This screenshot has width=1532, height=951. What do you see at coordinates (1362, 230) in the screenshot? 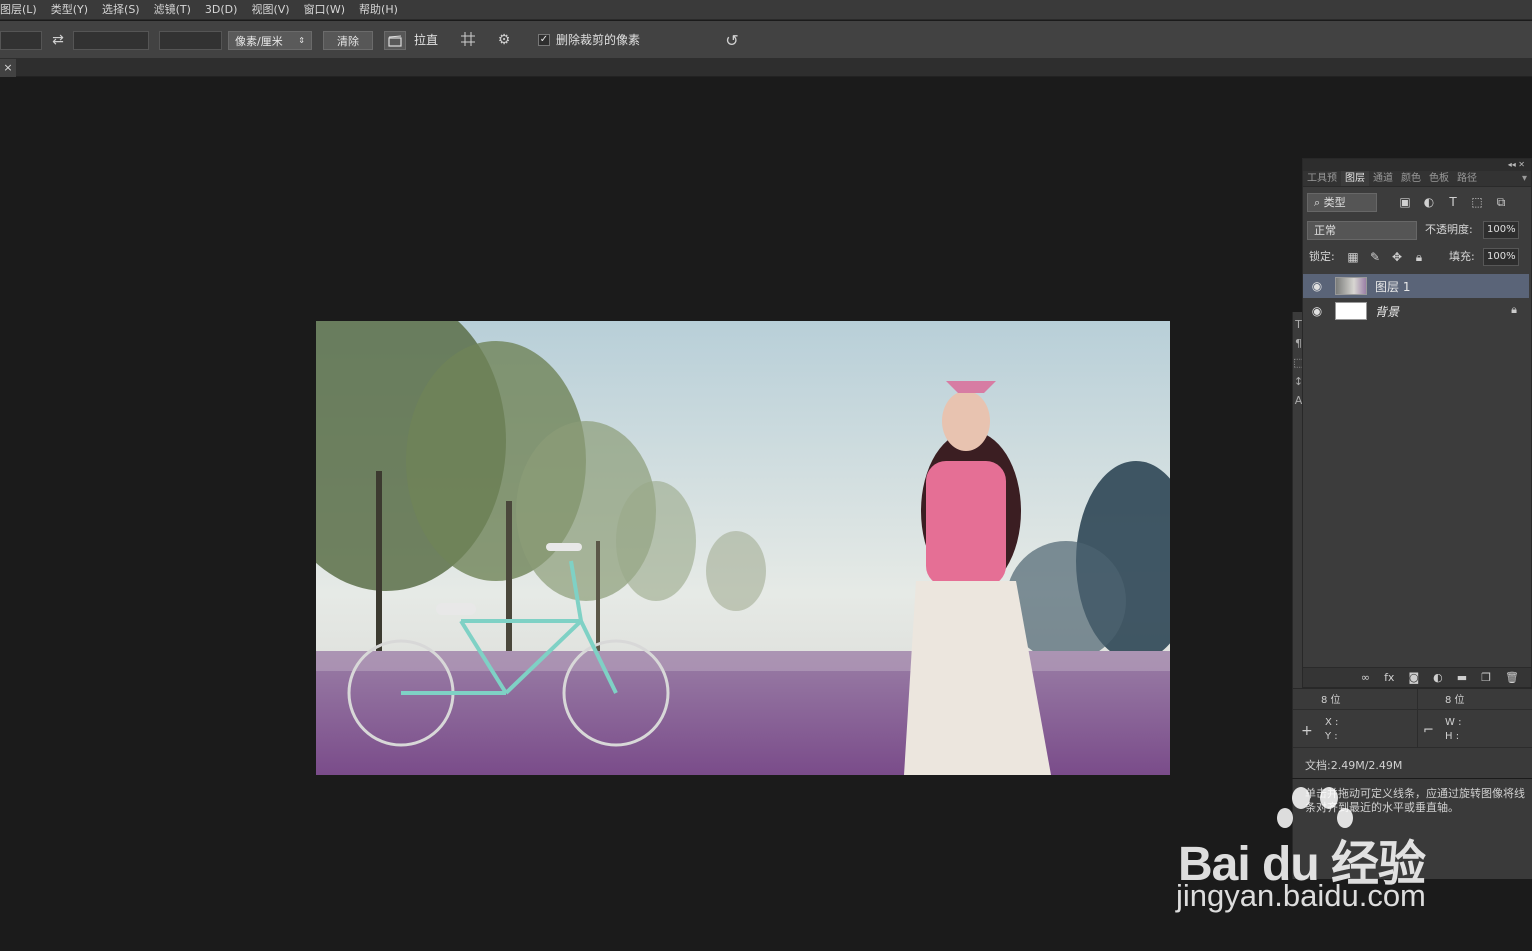
I see `blend-mode-select: 正常` at bounding box center [1362, 230].